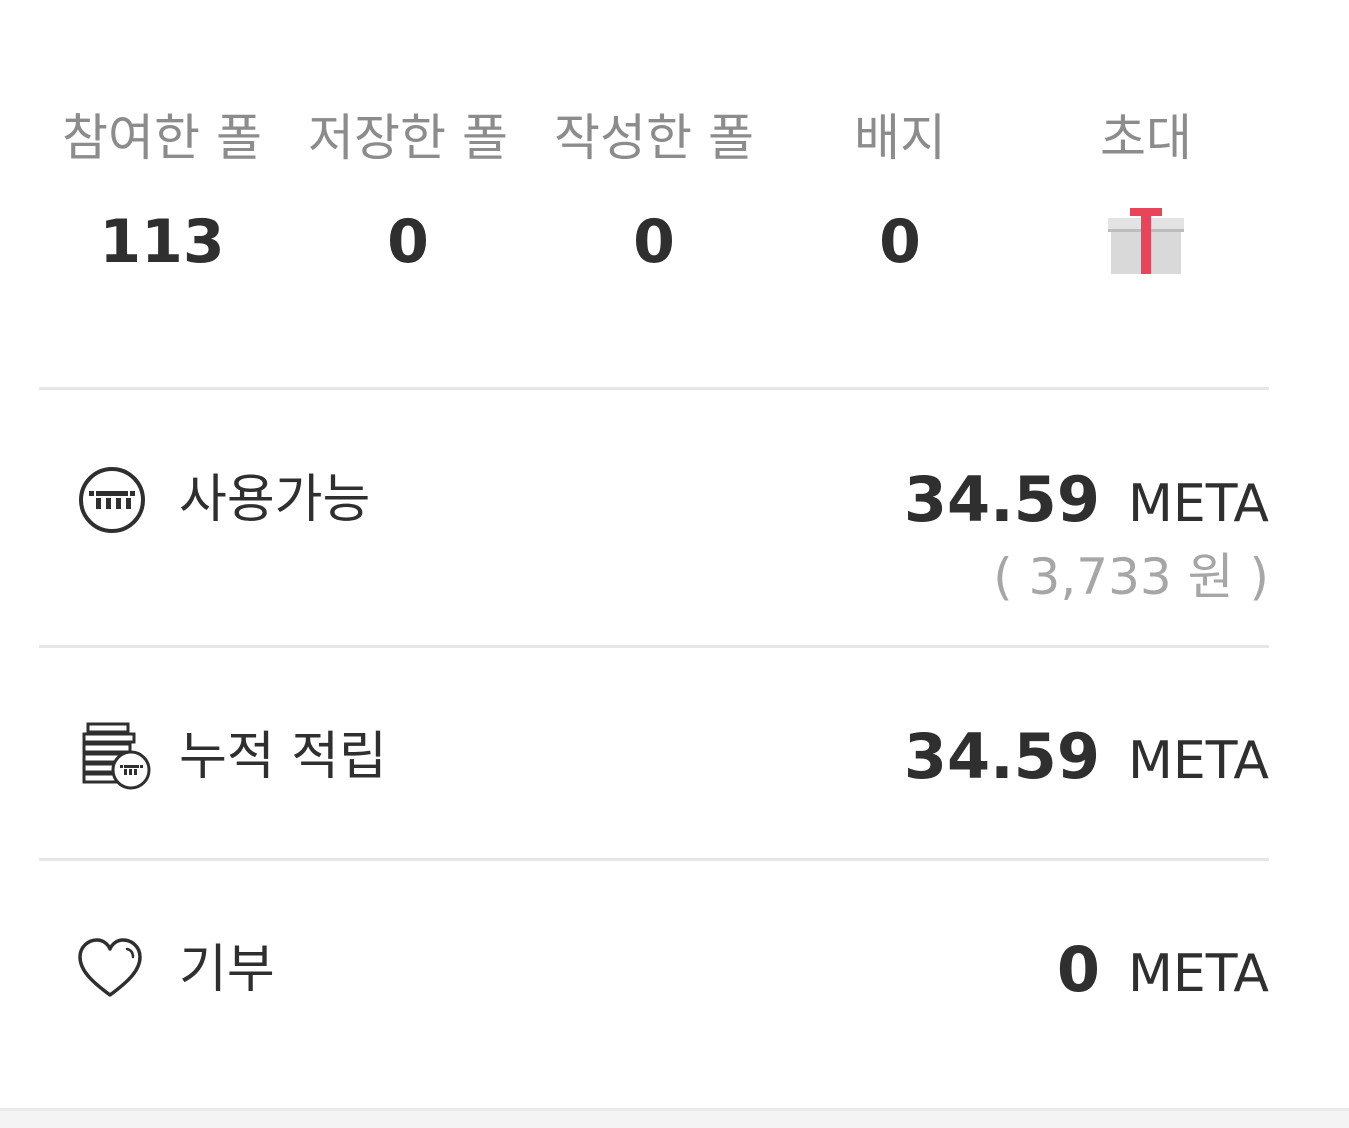  Describe the element at coordinates (408, 138) in the screenshot. I see `stat-label: 저장한 폴` at that location.